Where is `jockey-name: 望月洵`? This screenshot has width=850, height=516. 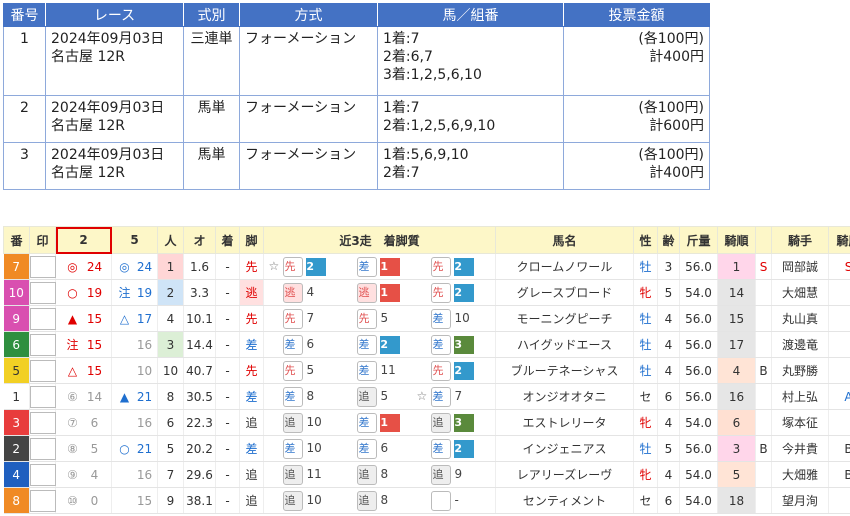
jockey-name: 望月洵 is located at coordinates (800, 500).